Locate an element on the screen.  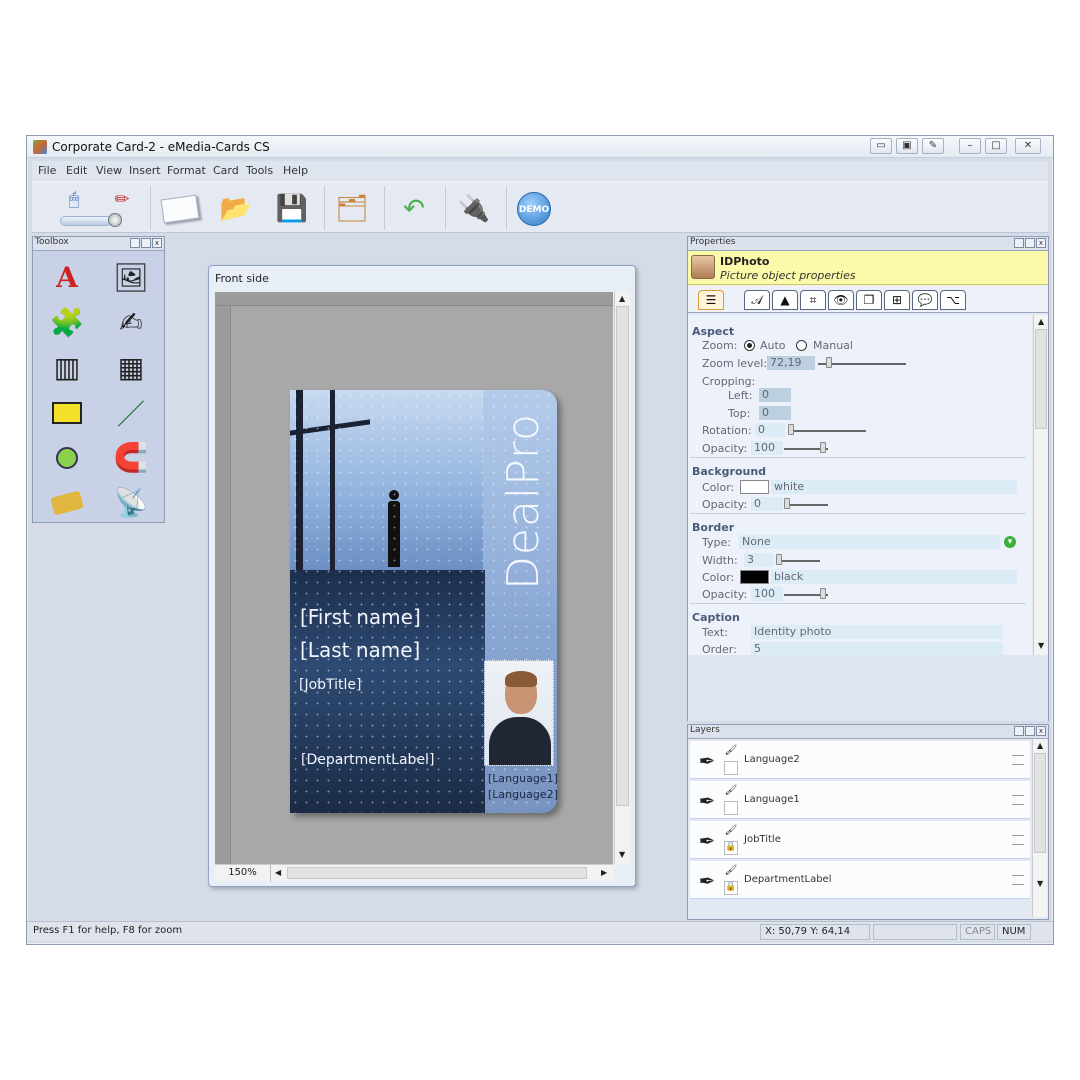
tab-general-icon: ☰ is located at coordinates (711, 300).